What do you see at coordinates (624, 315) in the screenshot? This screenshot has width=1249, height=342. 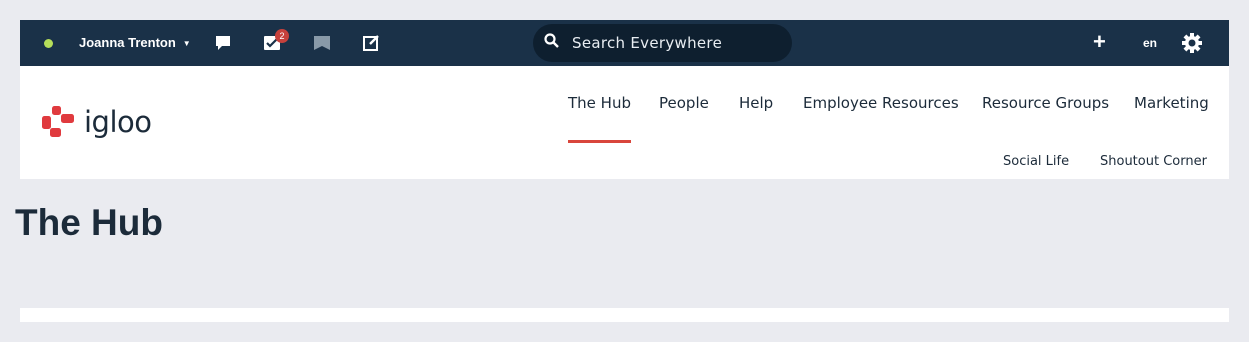 I see `content-panel` at bounding box center [624, 315].